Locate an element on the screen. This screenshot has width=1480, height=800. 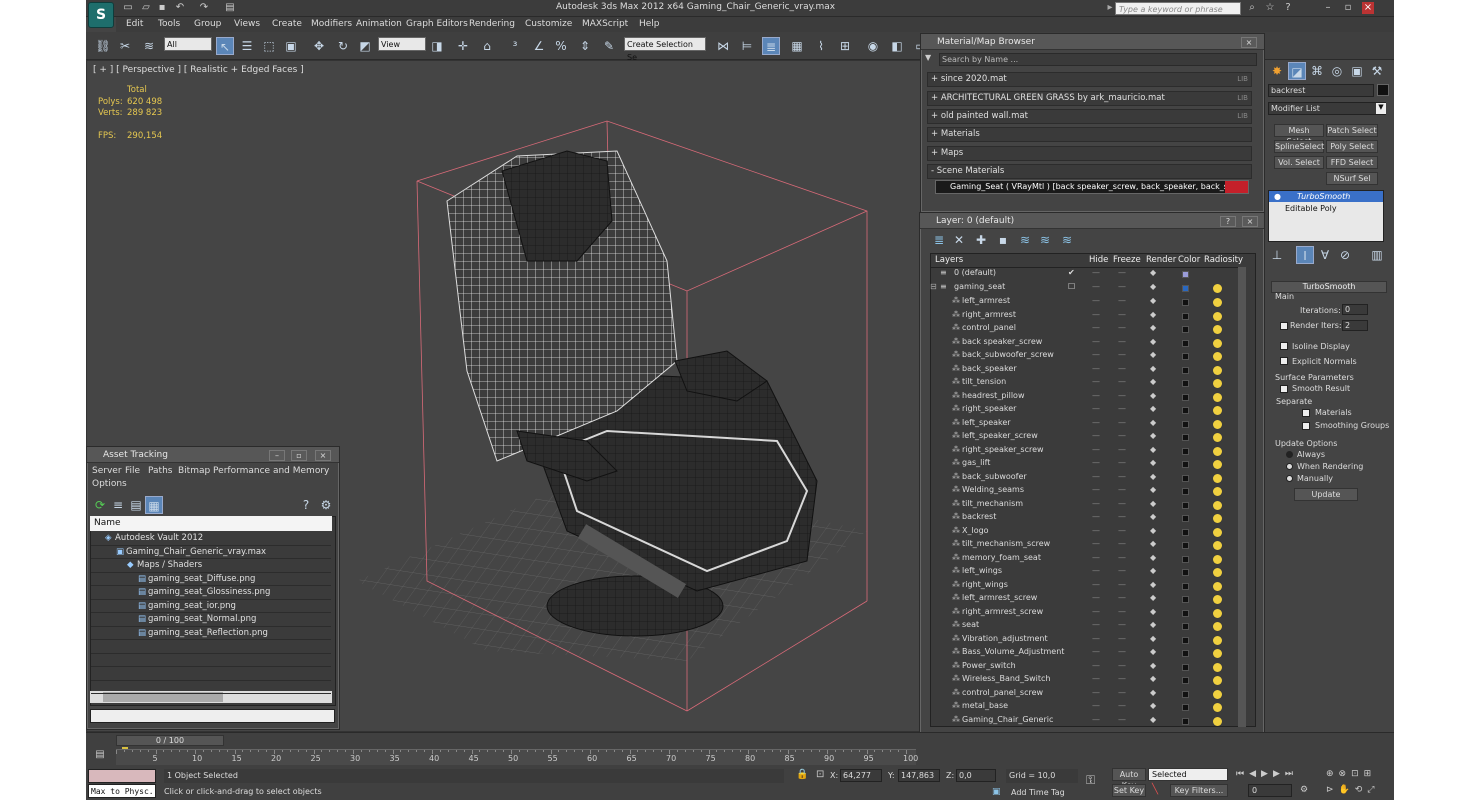
freeze-all-layers-icon: ≋ is located at coordinates (1067, 240).